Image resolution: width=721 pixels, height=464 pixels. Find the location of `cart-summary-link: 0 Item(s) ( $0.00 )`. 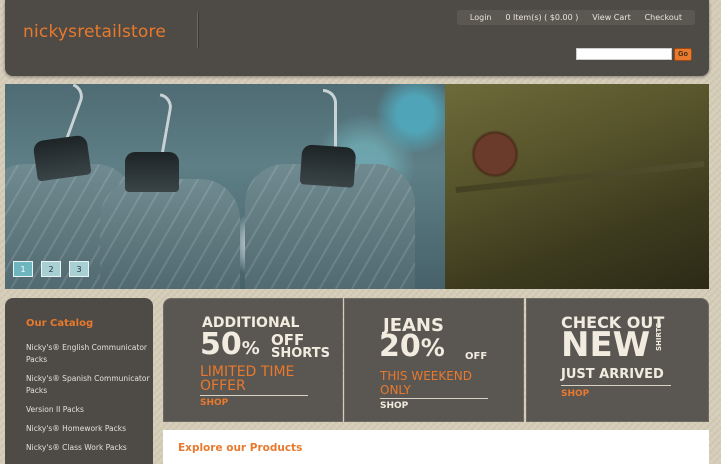

cart-summary-link: 0 Item(s) ( $0.00 ) is located at coordinates (541, 17).